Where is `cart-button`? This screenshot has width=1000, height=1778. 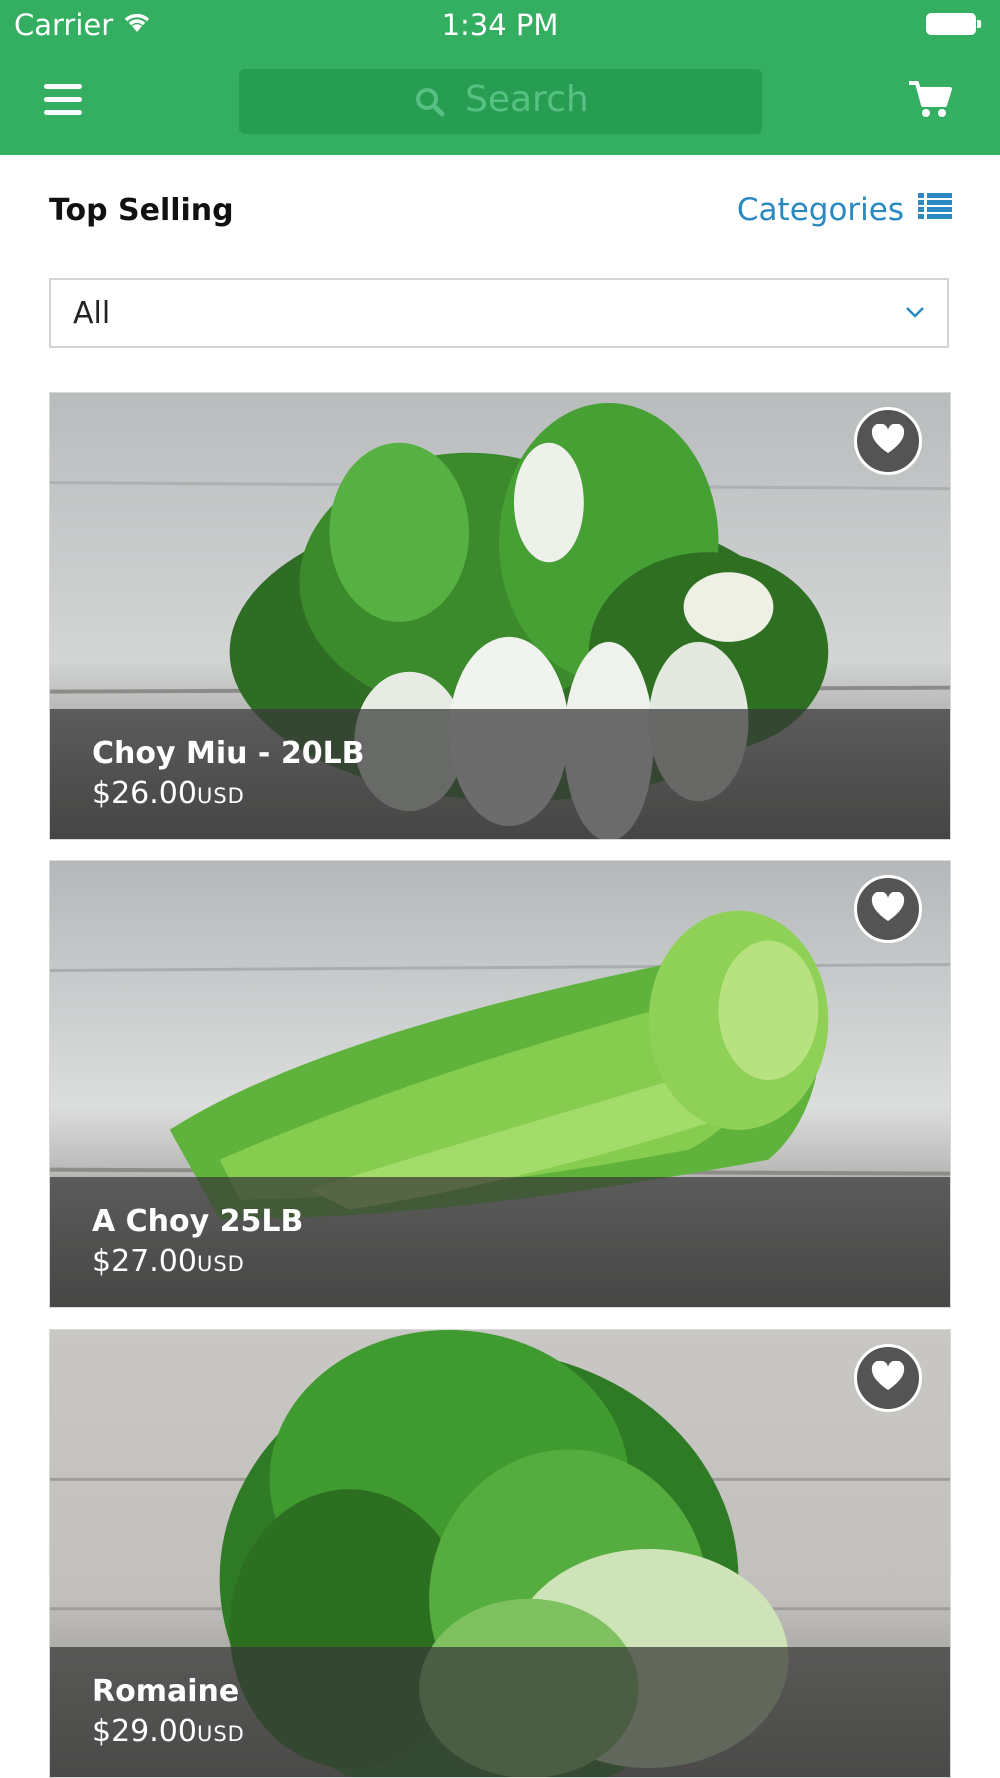 cart-button is located at coordinates (930, 101).